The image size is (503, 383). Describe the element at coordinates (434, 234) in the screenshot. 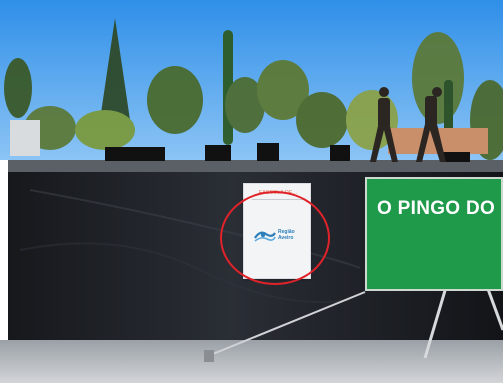

I see `sponsor-banner: O PINGO DO` at that location.